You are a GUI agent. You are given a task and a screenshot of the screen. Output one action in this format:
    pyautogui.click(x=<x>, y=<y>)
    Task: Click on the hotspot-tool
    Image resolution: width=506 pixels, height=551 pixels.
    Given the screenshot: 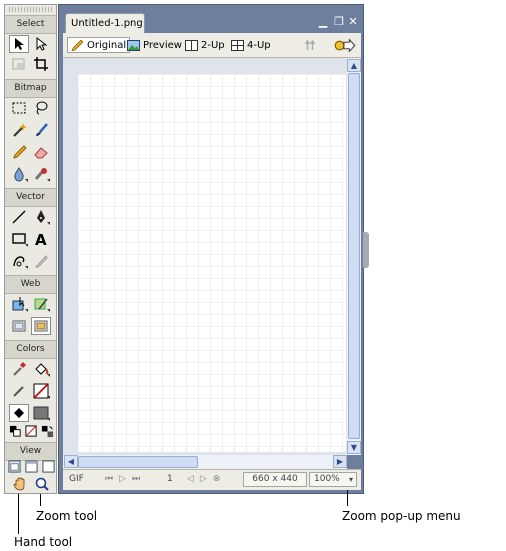 What is the action you would take?
    pyautogui.click(x=19, y=304)
    